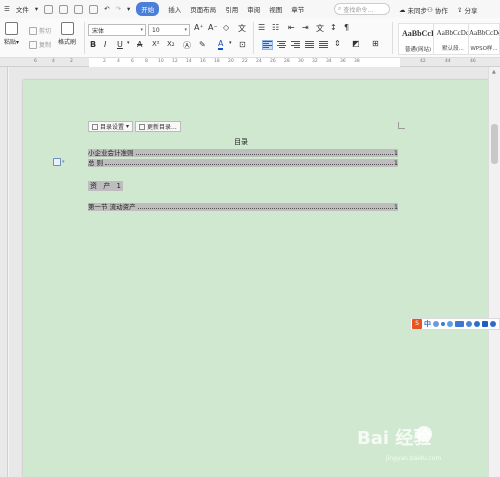 This screenshot has height=477, width=500. I want to click on redo-icon: ↷, so click(118, 9).